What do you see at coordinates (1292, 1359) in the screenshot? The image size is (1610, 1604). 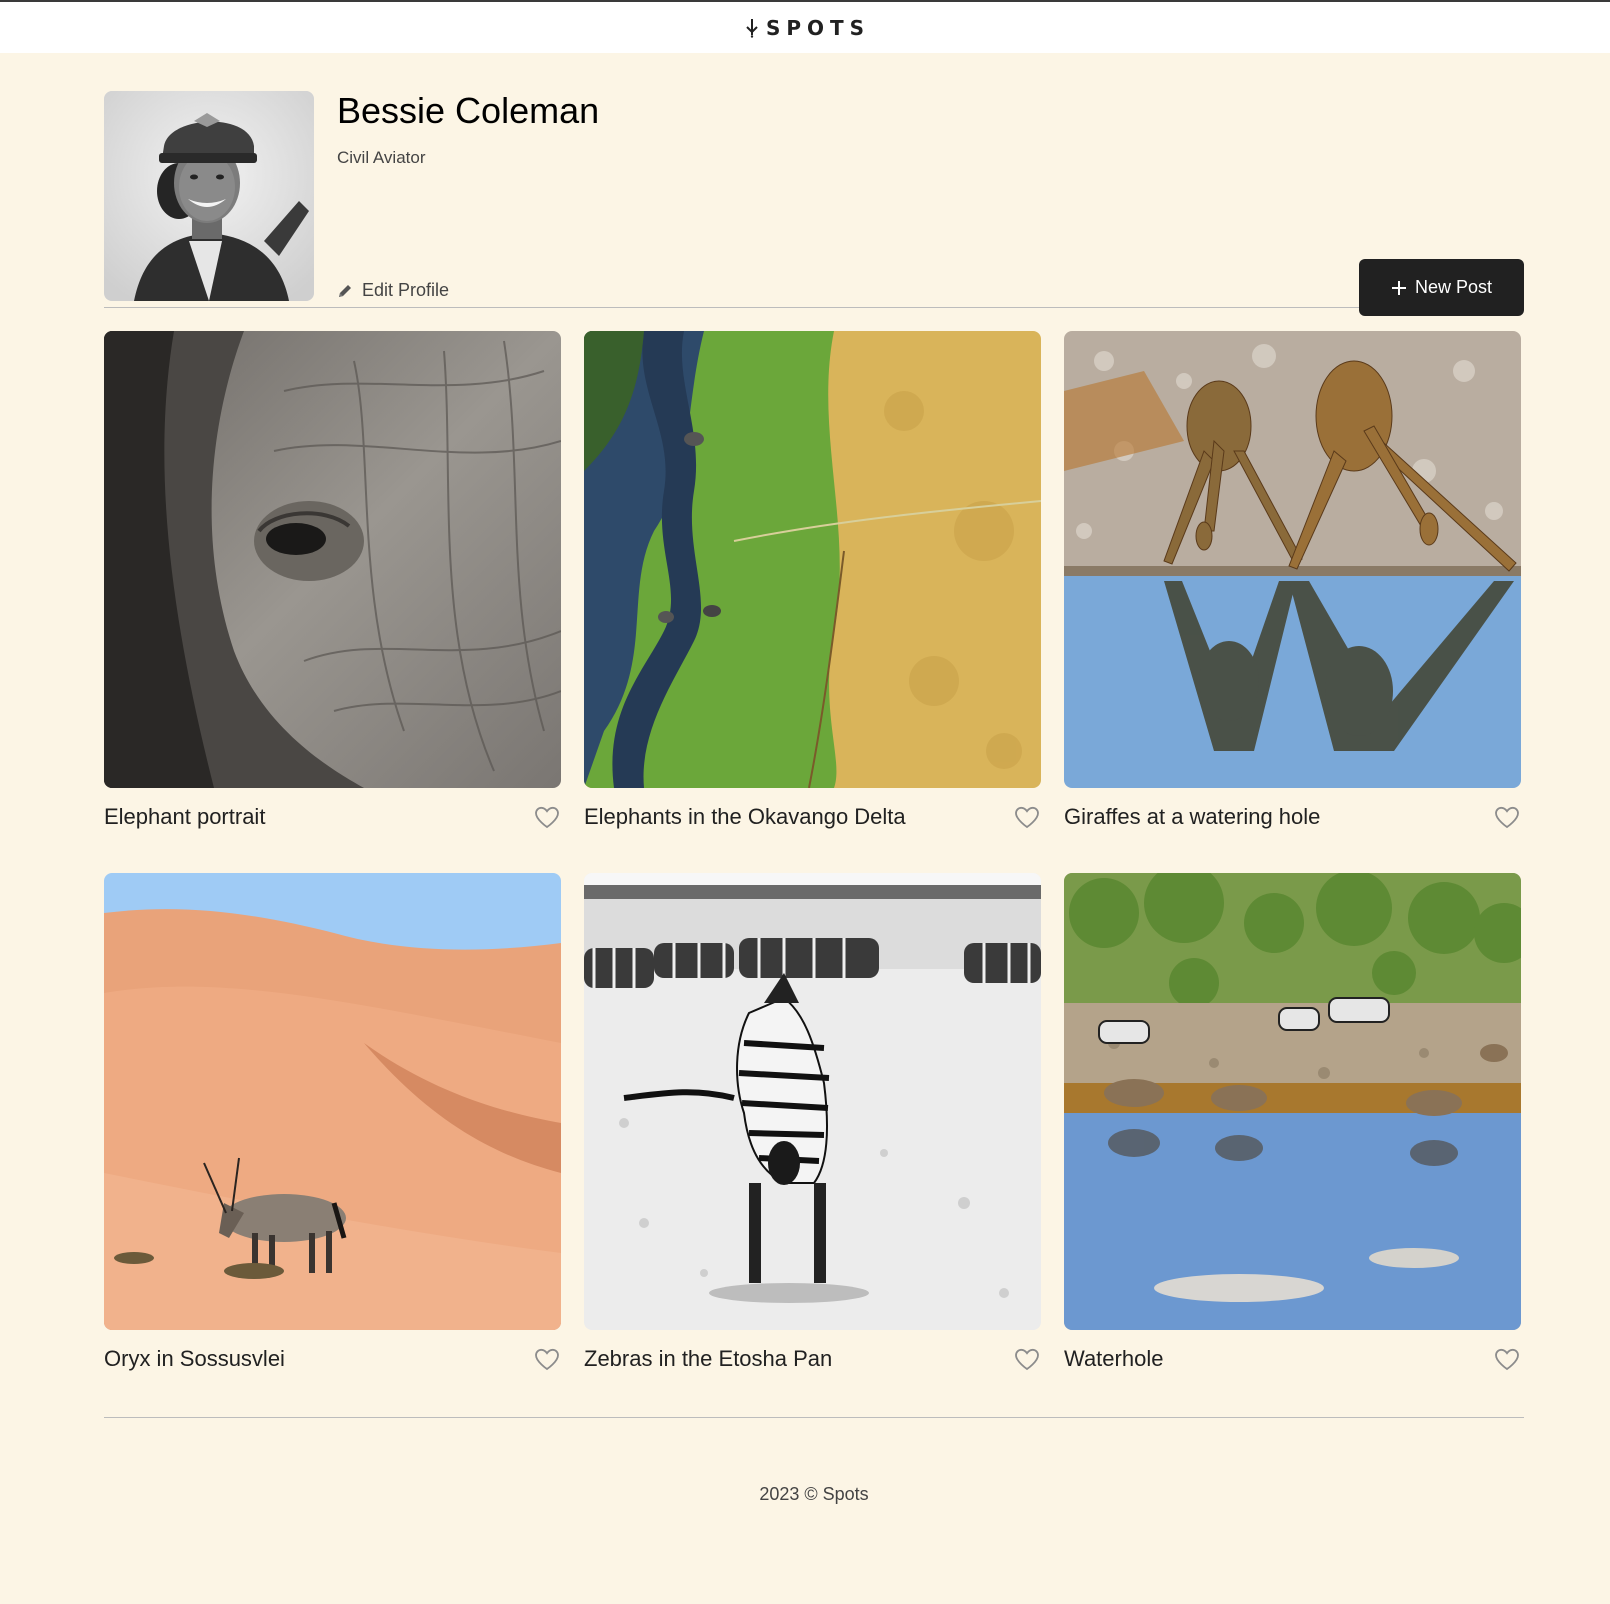 I see `card-footer: Waterhole` at bounding box center [1292, 1359].